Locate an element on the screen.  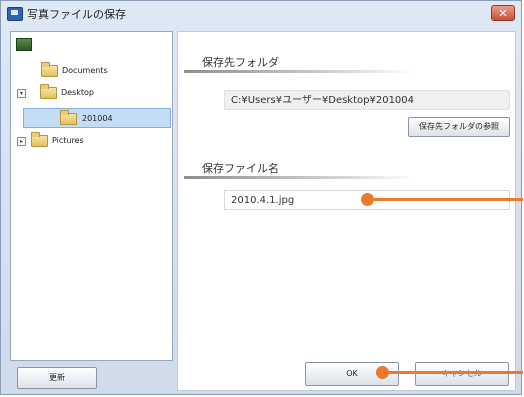
tree-item-label: 201004 is located at coordinates (97, 118).